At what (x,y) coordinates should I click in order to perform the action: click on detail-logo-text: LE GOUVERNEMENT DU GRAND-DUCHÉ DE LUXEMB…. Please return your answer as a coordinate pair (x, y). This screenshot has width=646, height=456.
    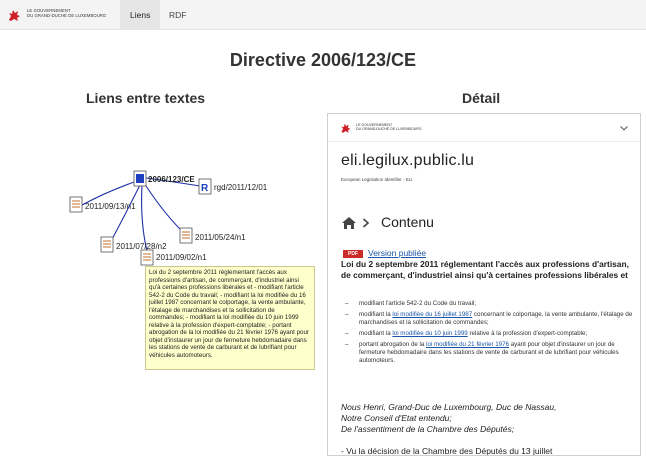
    Looking at the image, I should click on (389, 127).